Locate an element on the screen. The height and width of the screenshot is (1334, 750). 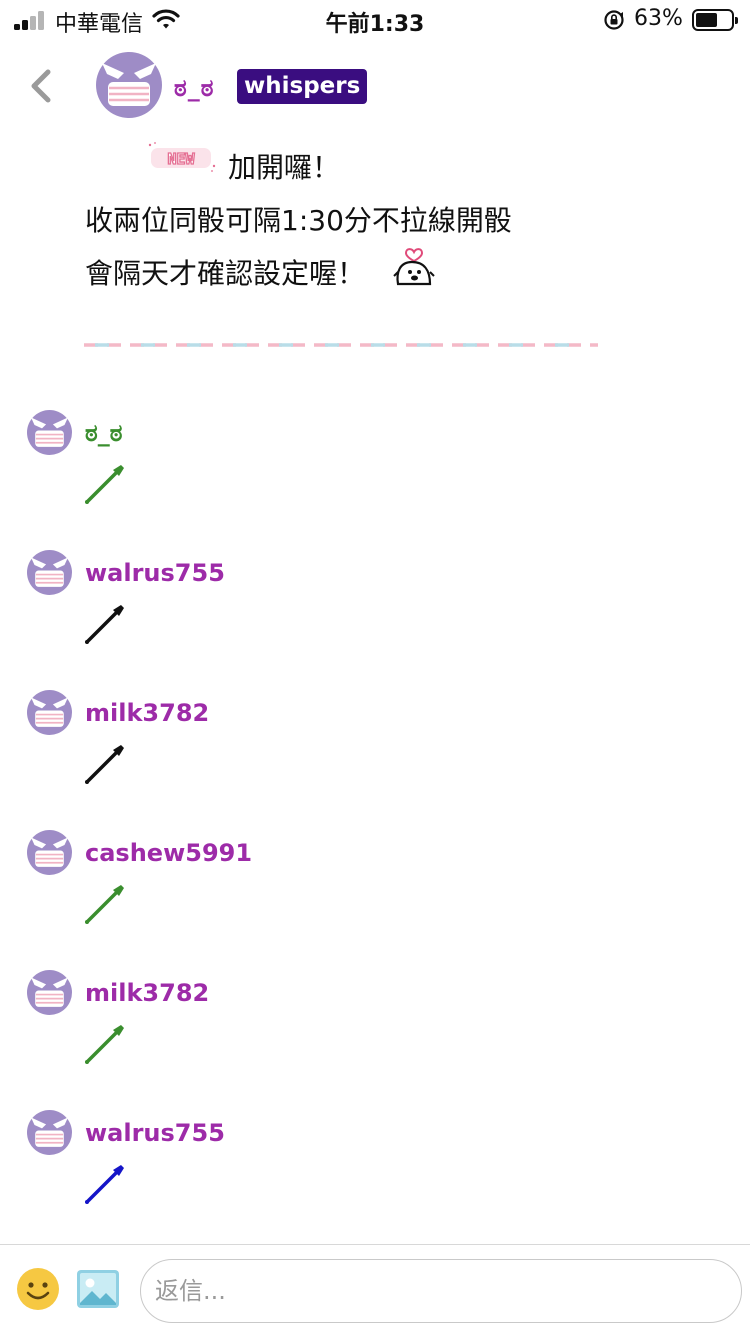
commenter-username: ಠ_ಠ is located at coordinates (103, 433).